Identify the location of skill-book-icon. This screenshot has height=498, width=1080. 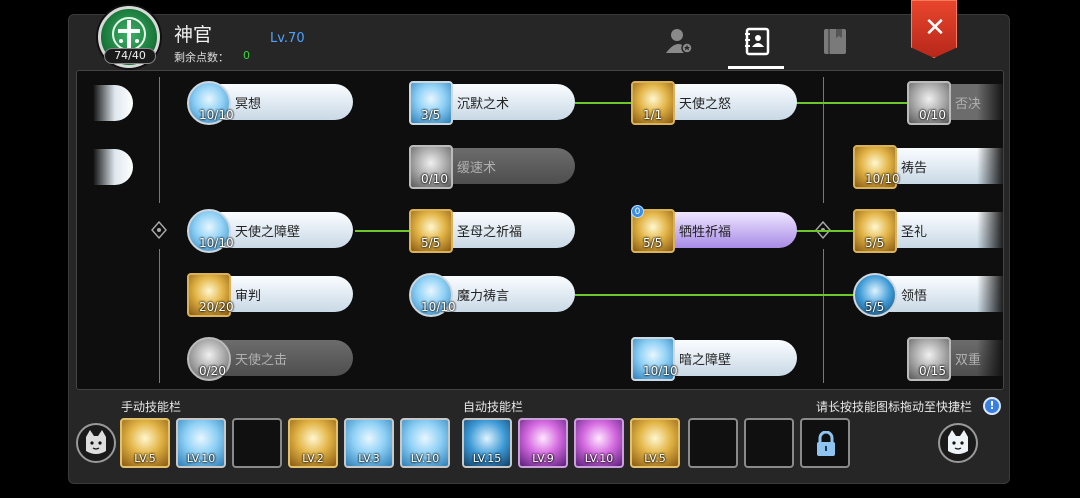
(757, 41).